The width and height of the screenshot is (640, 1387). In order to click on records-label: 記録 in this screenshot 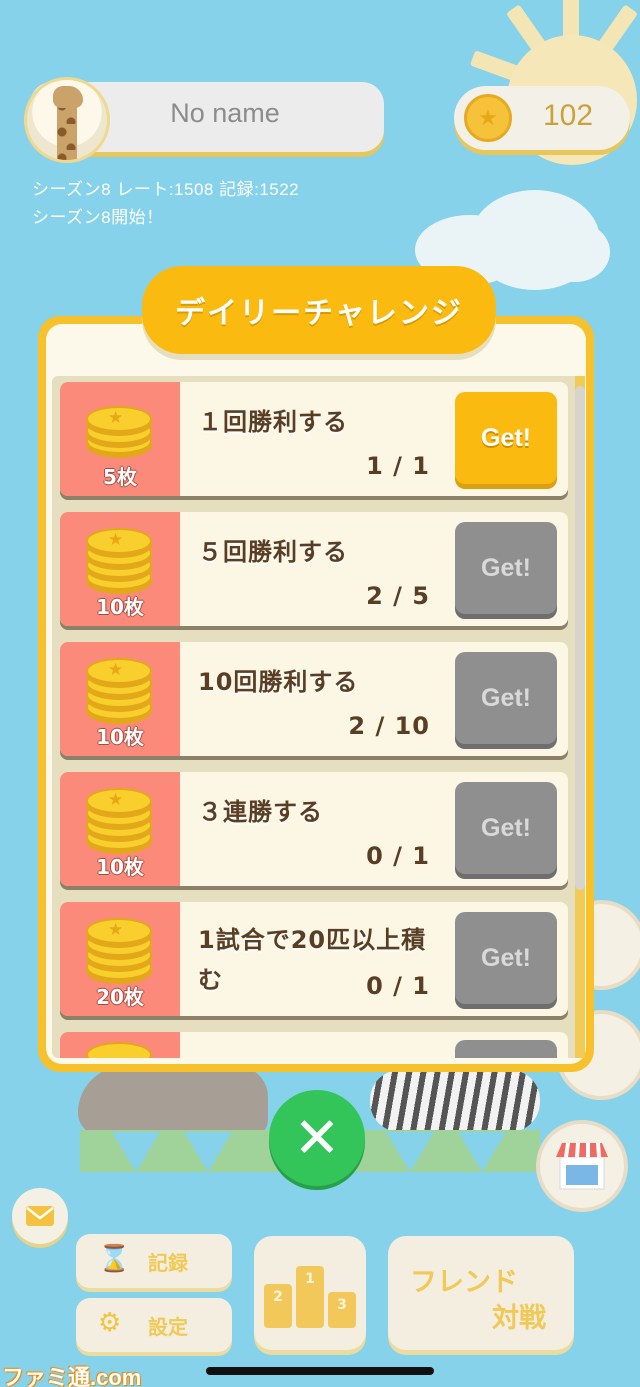, I will do `click(168, 1263)`.